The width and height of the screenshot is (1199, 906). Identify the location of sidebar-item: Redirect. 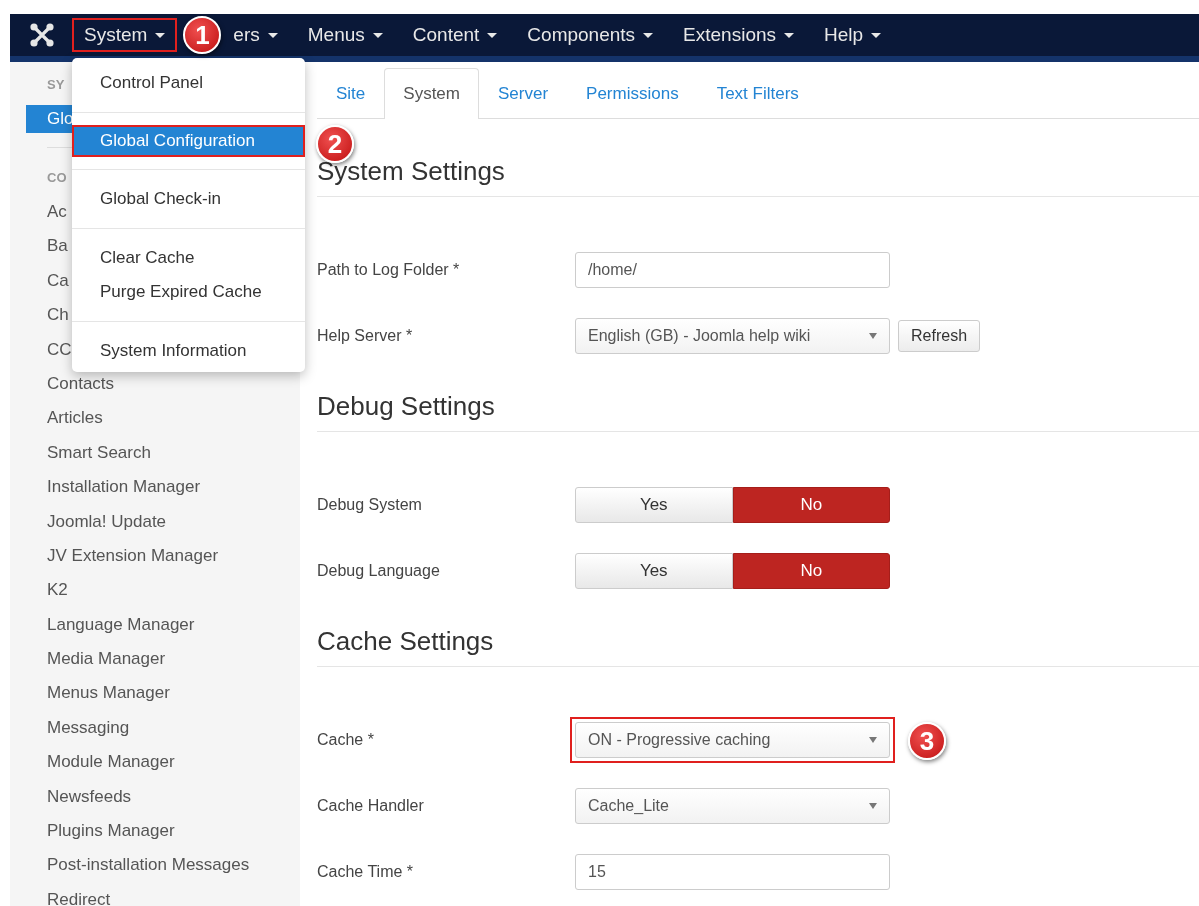
(79, 894).